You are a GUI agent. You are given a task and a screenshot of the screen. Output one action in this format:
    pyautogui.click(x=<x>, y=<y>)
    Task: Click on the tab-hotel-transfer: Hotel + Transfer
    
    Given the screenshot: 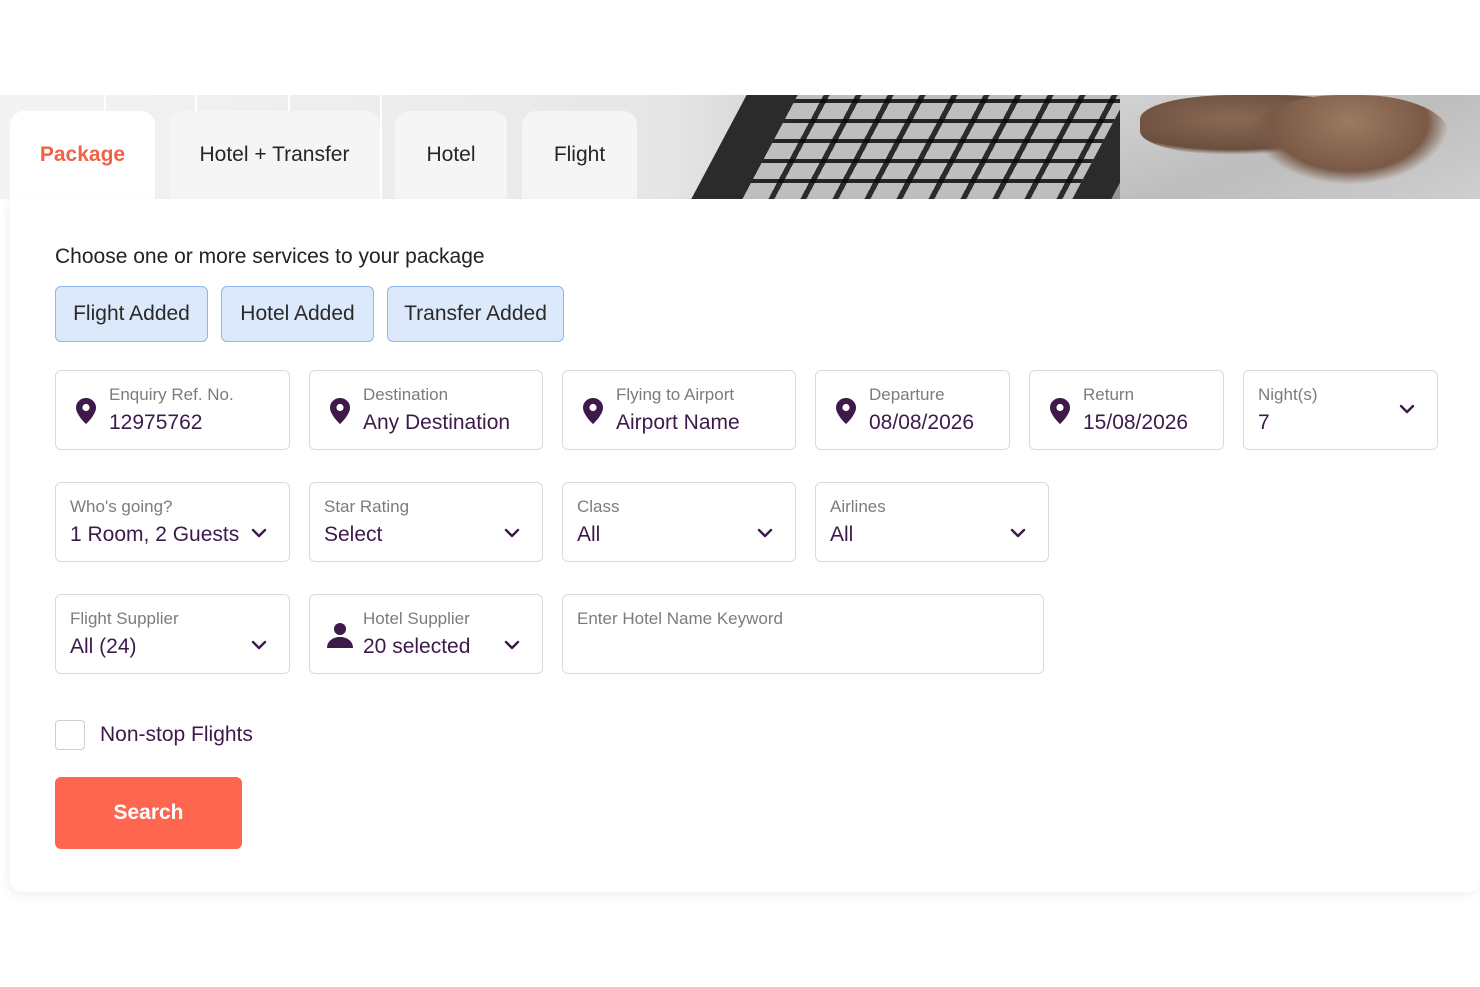 What is the action you would take?
    pyautogui.click(x=274, y=155)
    